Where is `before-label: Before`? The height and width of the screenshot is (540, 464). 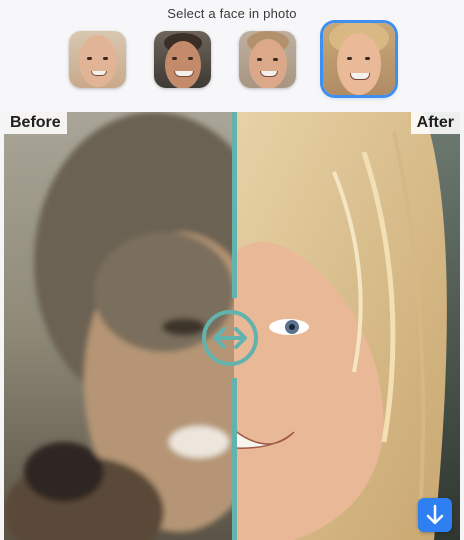 before-label: Before is located at coordinates (35, 123).